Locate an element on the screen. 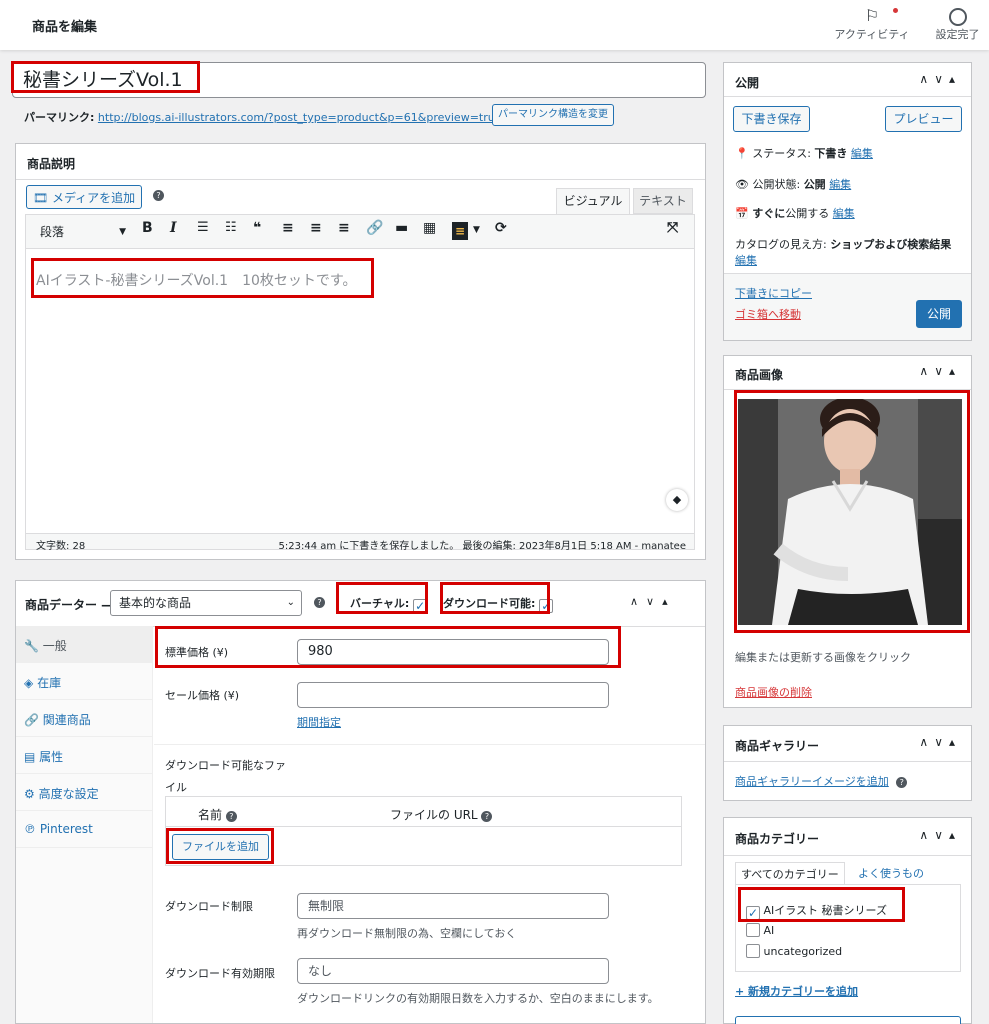  top-bar: 商品を編集 ⚐ アクティビティ 設定完了 is located at coordinates (494, 25).